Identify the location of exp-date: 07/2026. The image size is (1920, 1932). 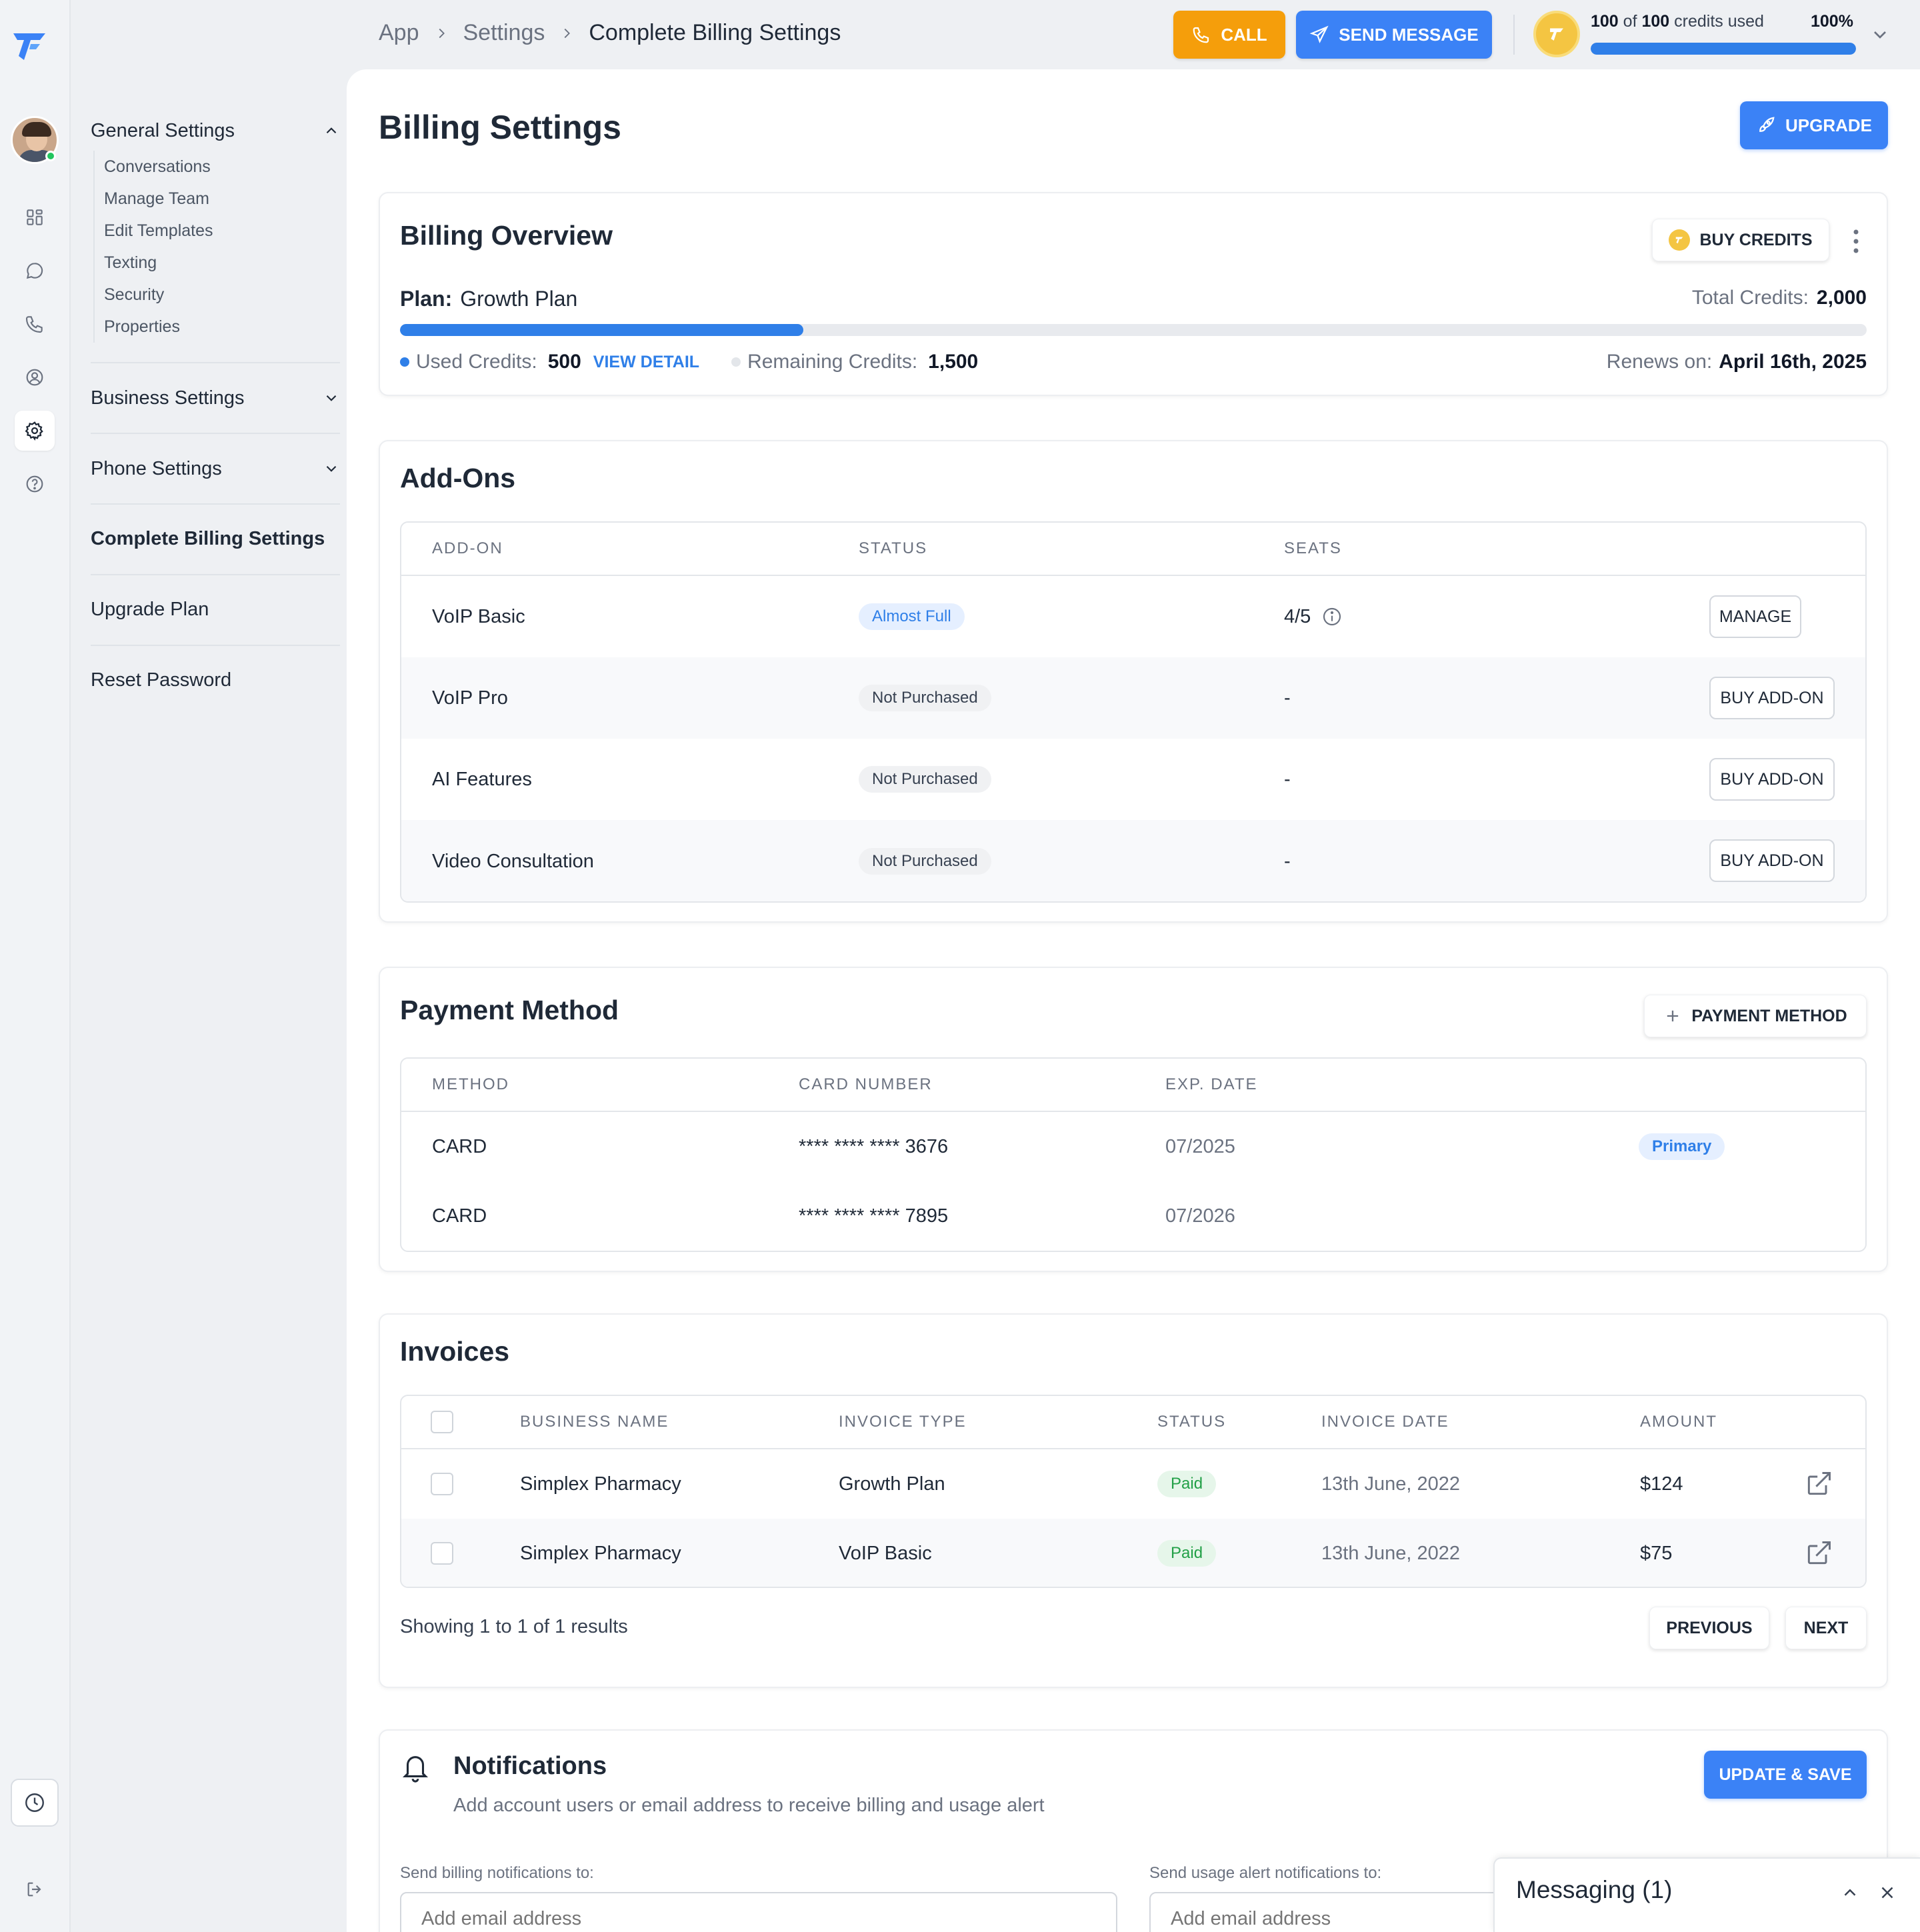
(1200, 1216).